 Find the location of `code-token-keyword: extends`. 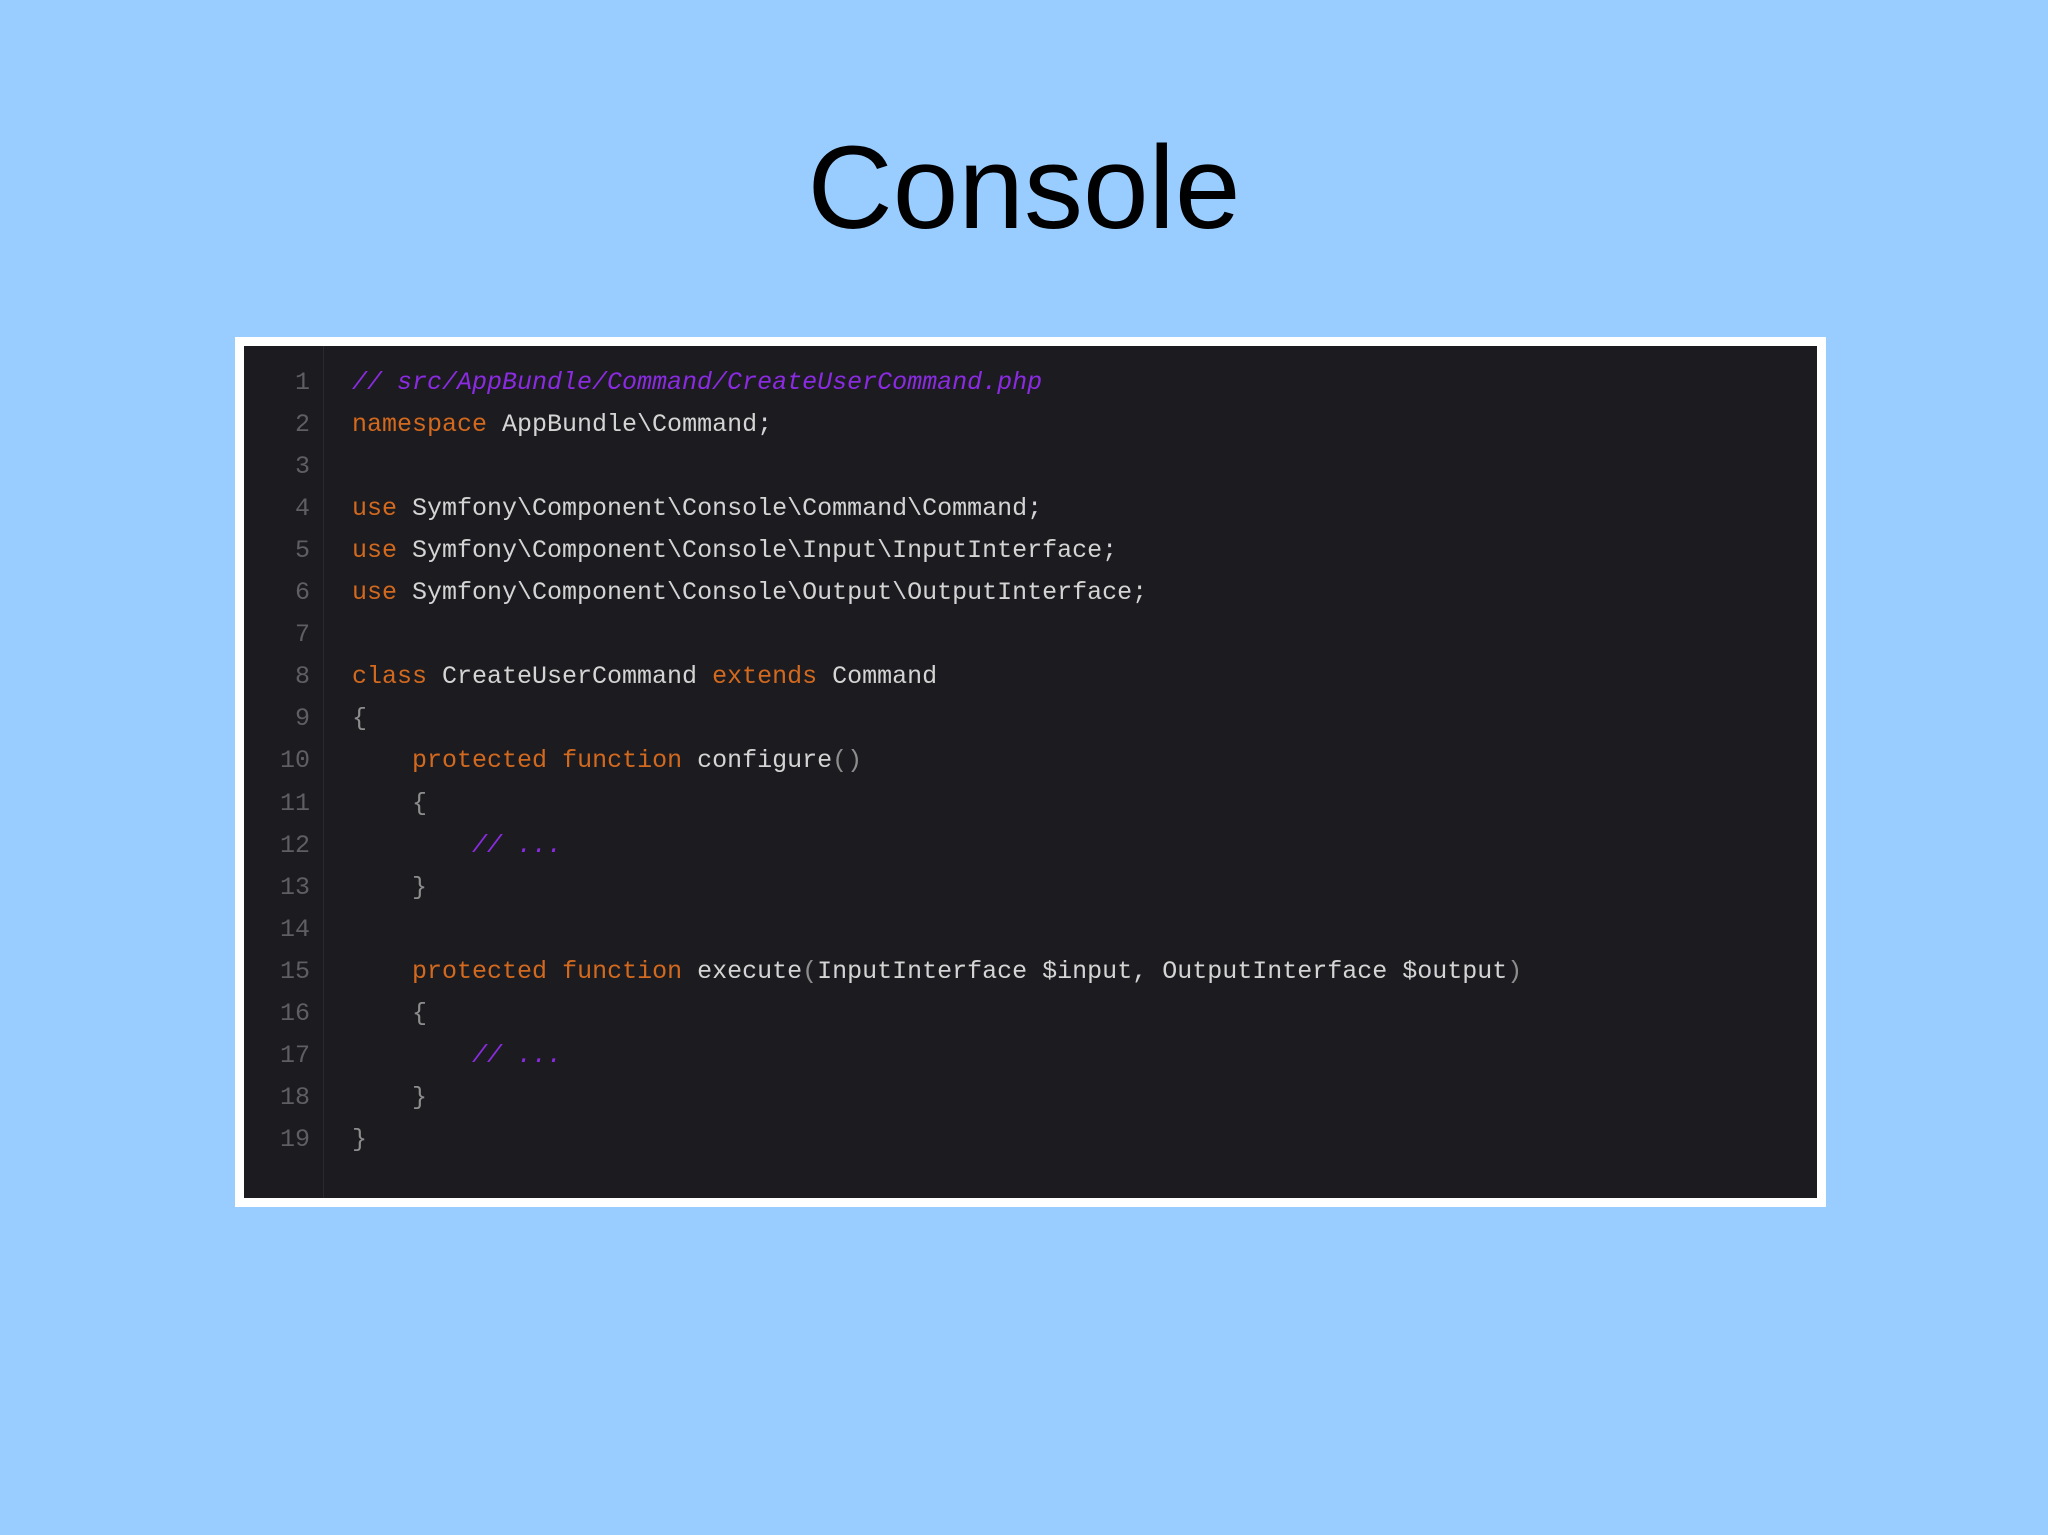

code-token-keyword: extends is located at coordinates (765, 677).